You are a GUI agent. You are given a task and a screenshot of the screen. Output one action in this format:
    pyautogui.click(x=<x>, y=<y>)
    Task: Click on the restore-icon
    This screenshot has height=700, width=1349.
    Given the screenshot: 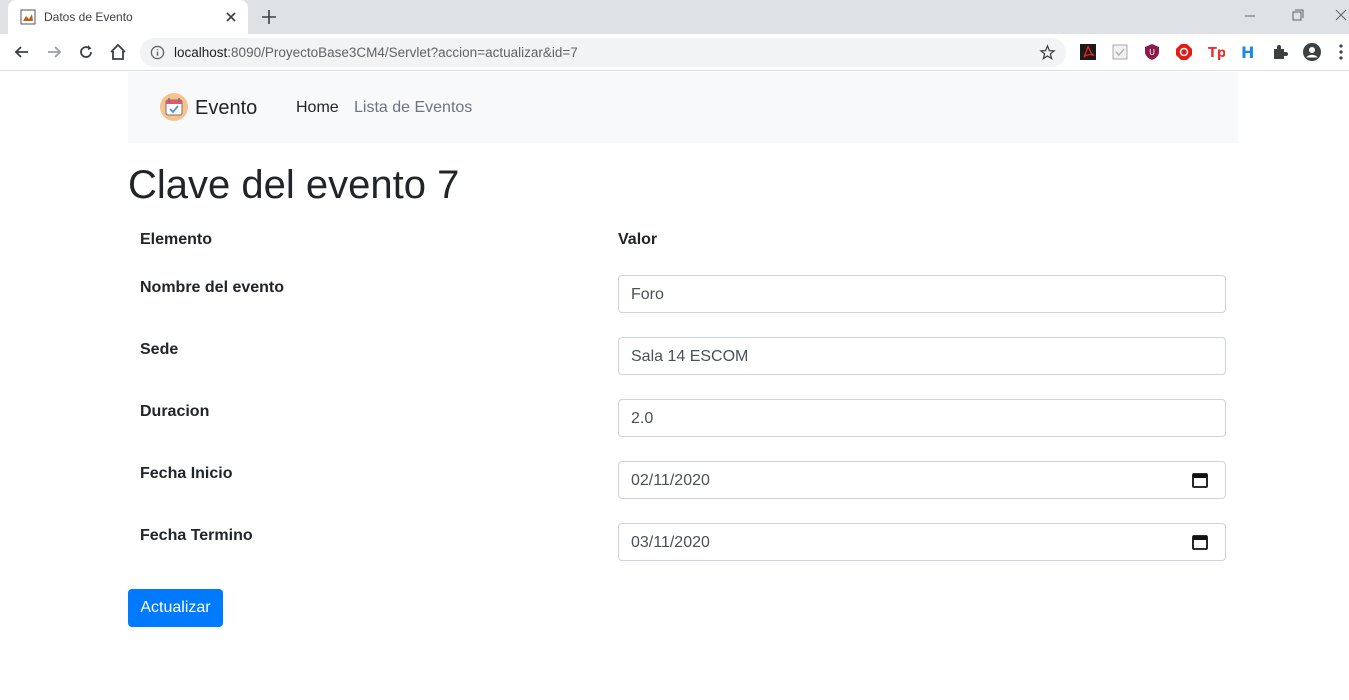 What is the action you would take?
    pyautogui.click(x=1297, y=16)
    